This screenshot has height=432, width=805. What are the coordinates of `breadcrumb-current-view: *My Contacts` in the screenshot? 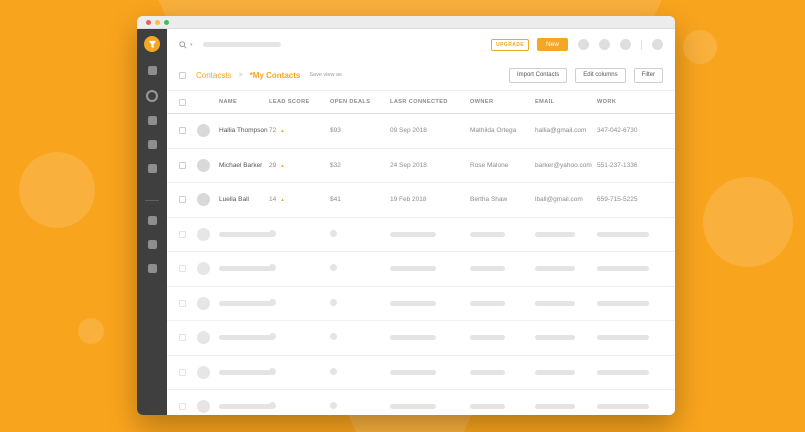 It's located at (275, 75).